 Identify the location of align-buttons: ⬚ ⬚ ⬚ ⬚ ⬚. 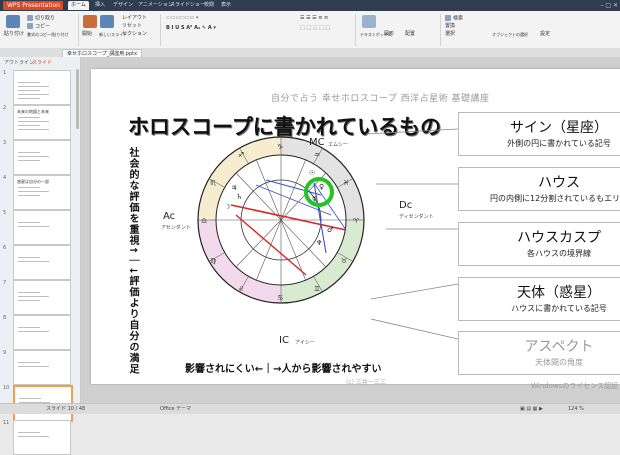
(315, 28).